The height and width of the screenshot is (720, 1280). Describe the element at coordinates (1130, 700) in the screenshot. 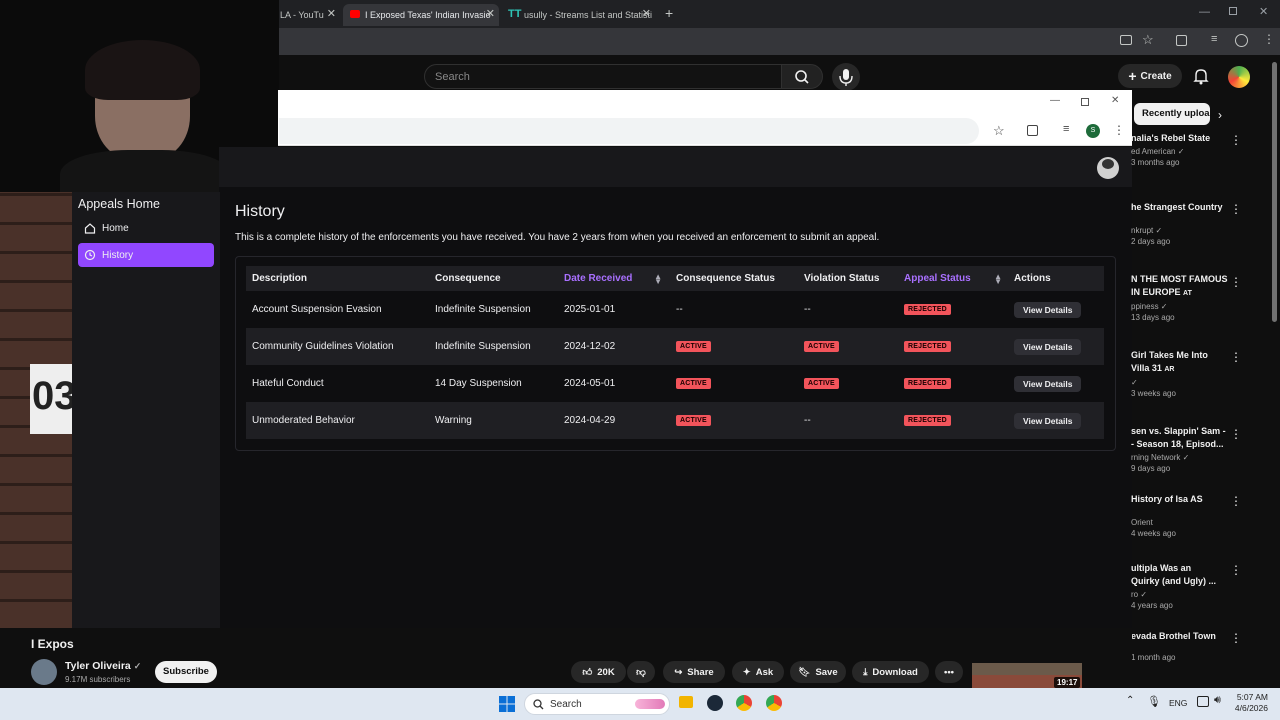

I see `chevron-up-icon: ⌃` at that location.